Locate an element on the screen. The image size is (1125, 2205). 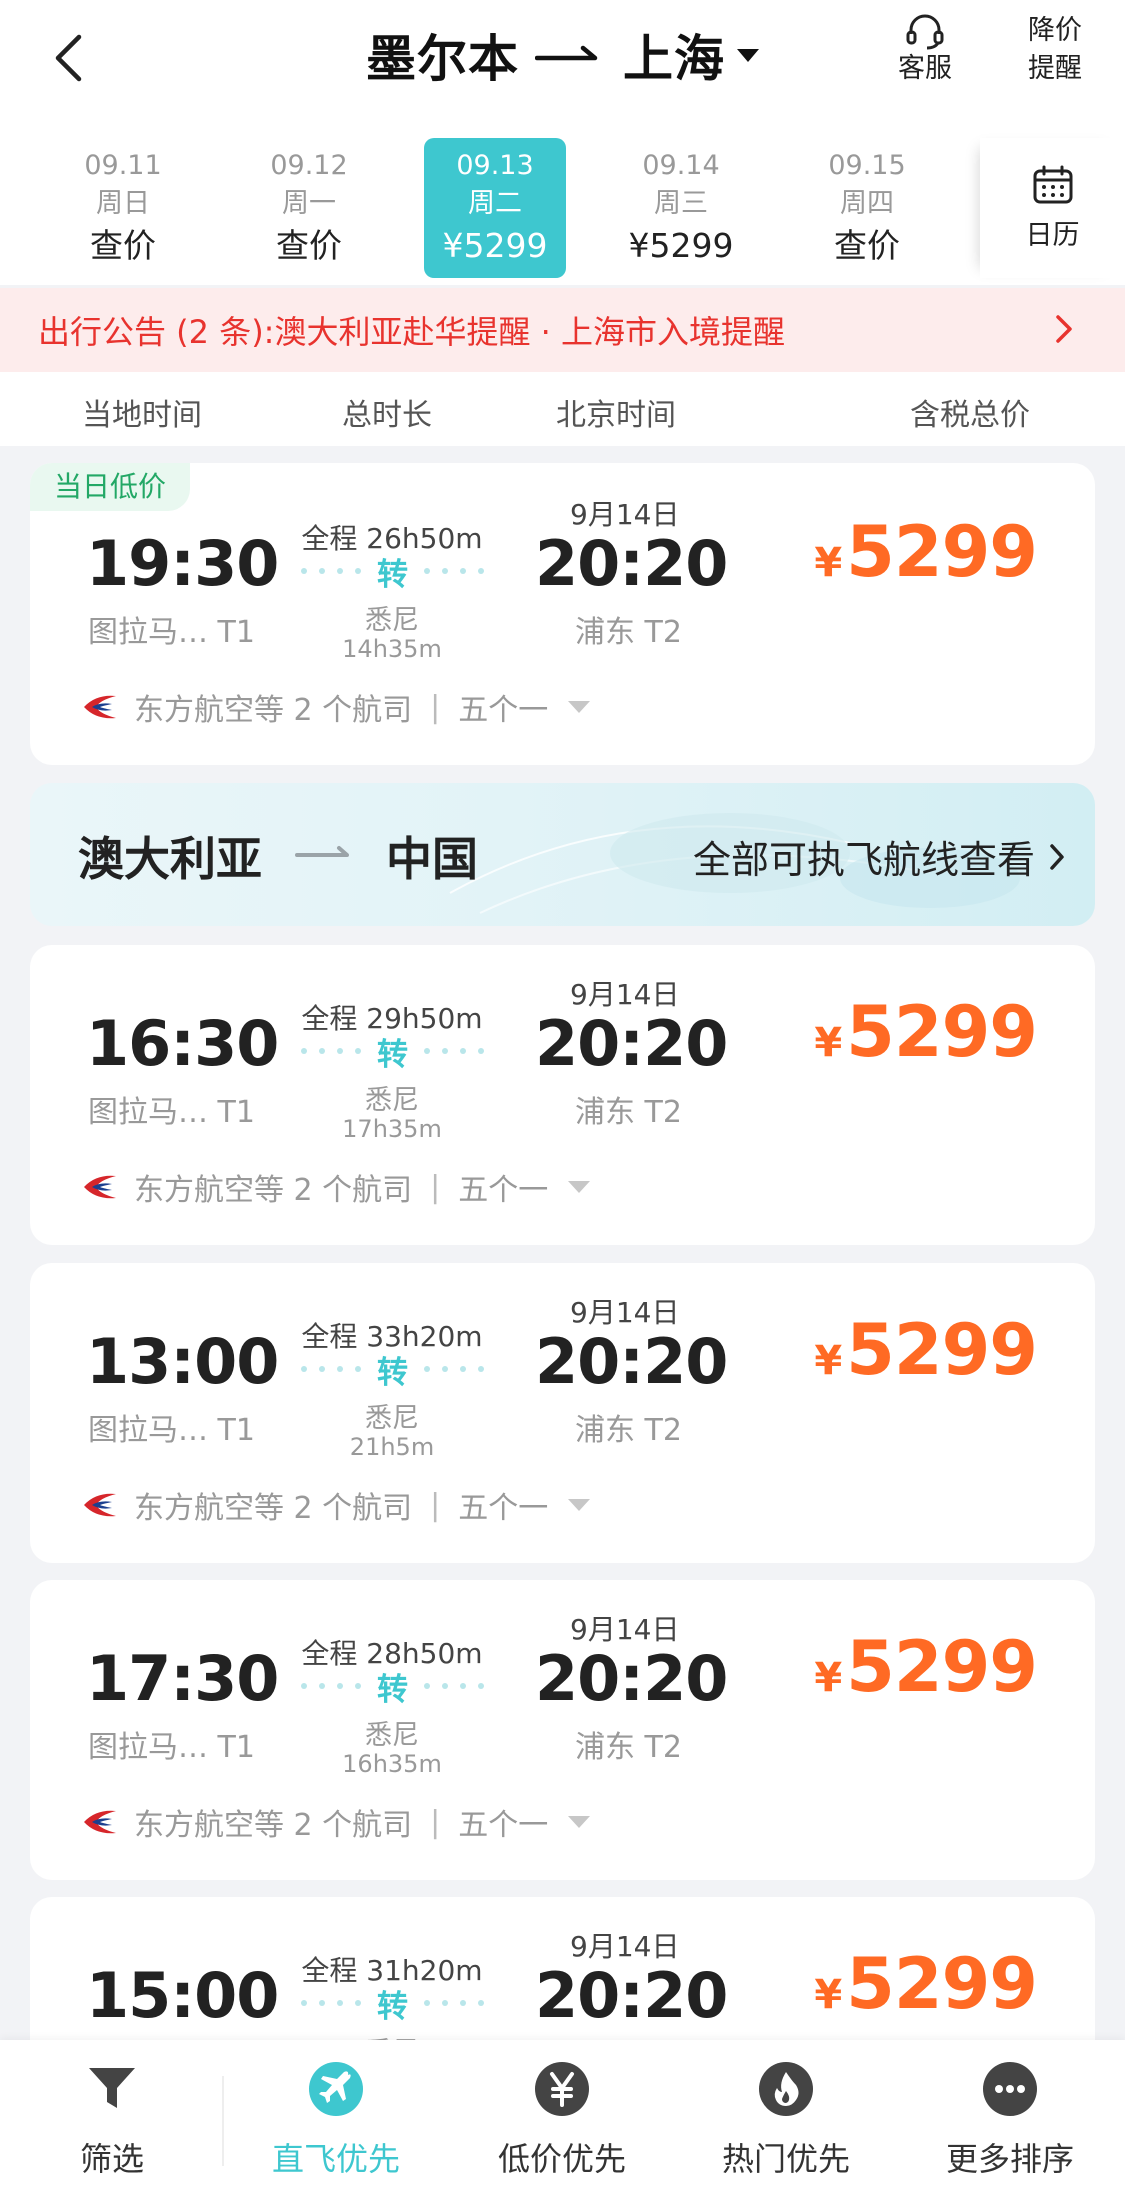
view-all-routes-link: 全部可执飞航线查看 is located at coordinates (879, 856).